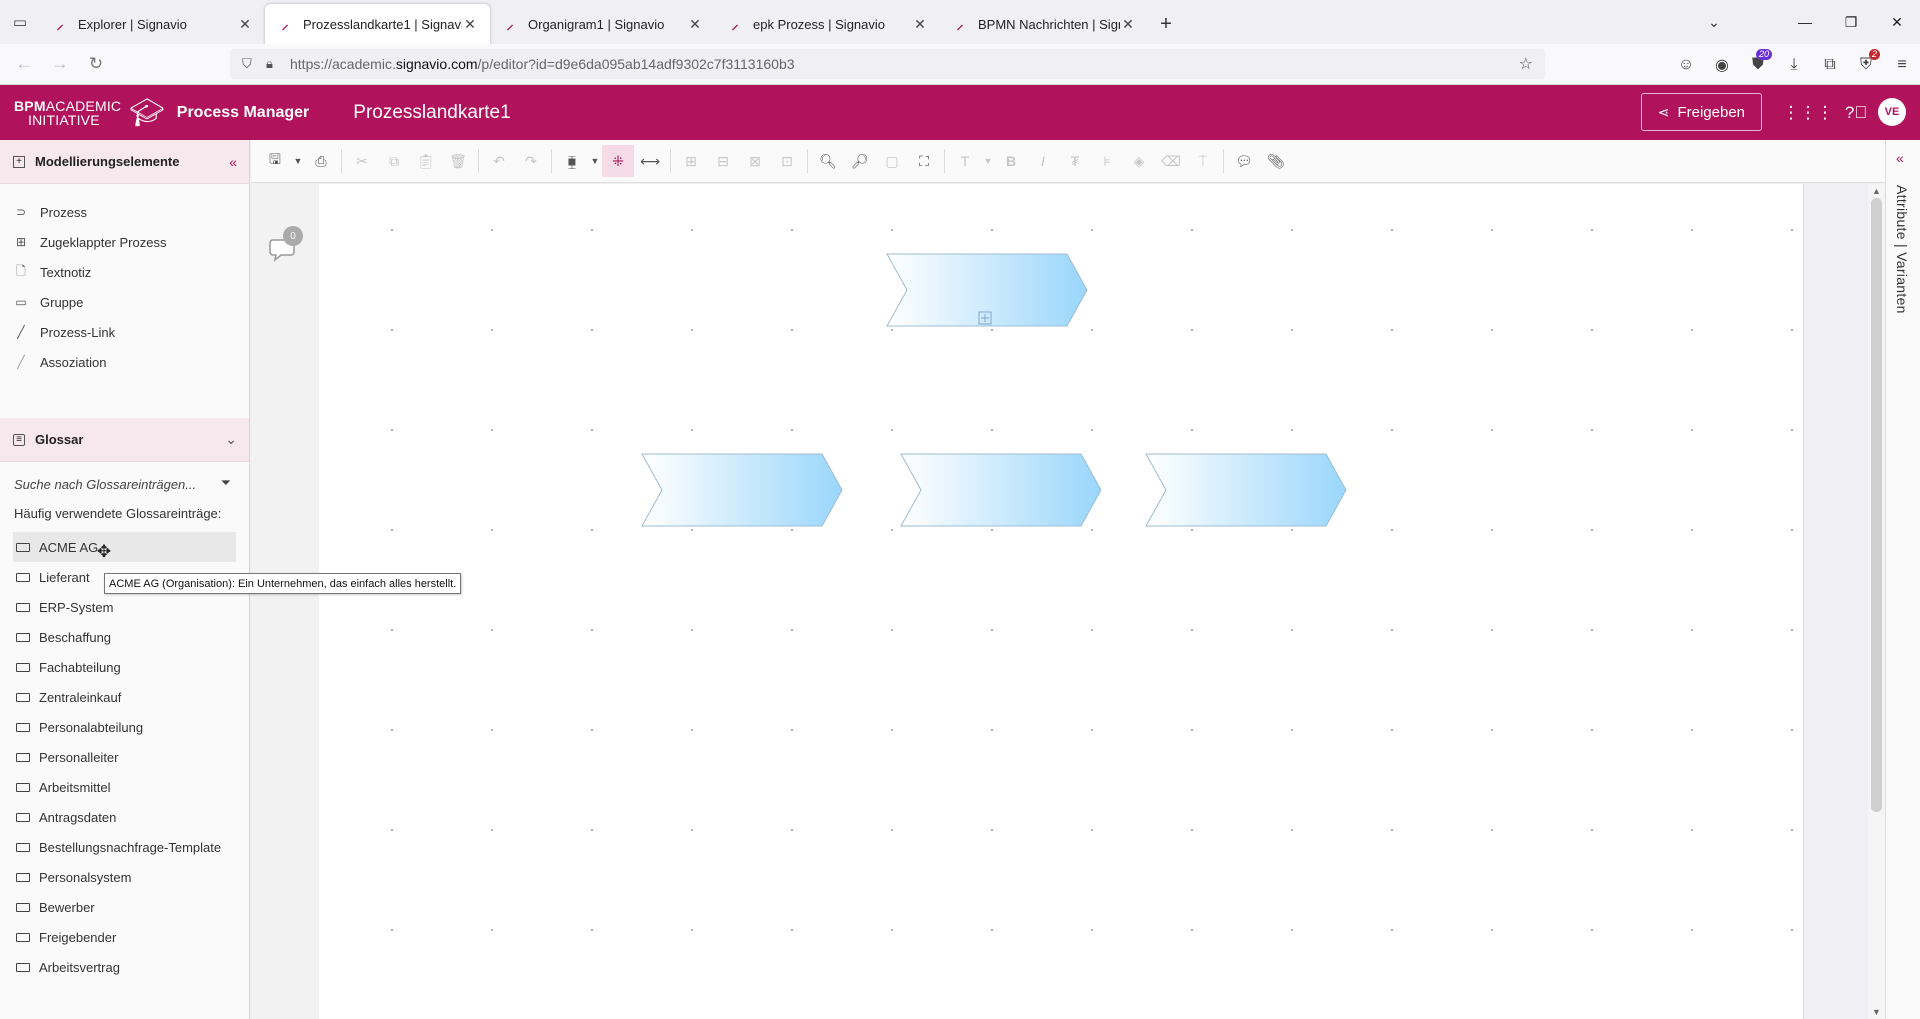  Describe the element at coordinates (1876, 191) in the screenshot. I see `scroll-up-icon: ▲` at that location.